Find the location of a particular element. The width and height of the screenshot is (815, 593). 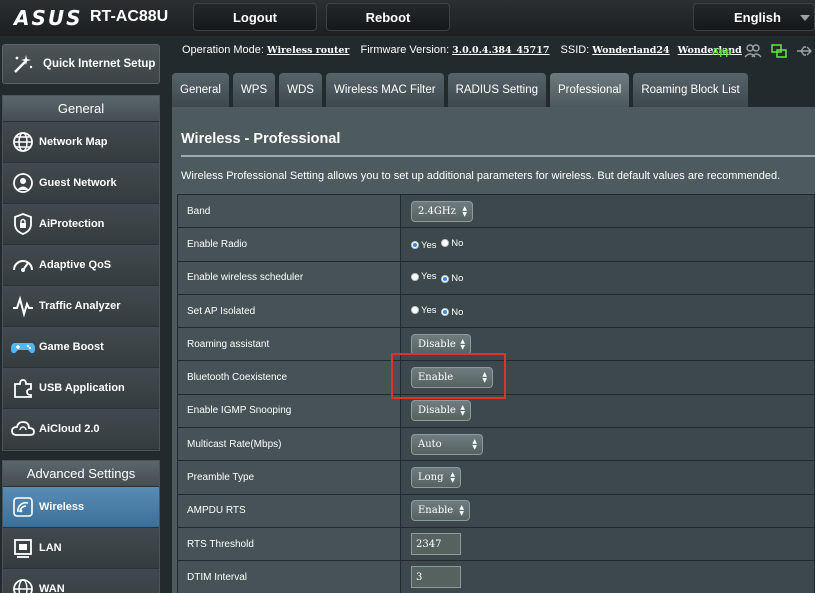

ssid-link-24: Wonderland24 is located at coordinates (630, 50).